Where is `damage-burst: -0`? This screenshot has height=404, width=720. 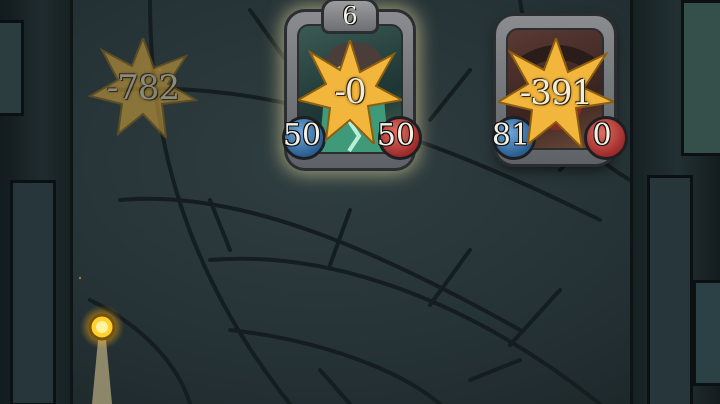
damage-burst: -0 is located at coordinates (350, 91).